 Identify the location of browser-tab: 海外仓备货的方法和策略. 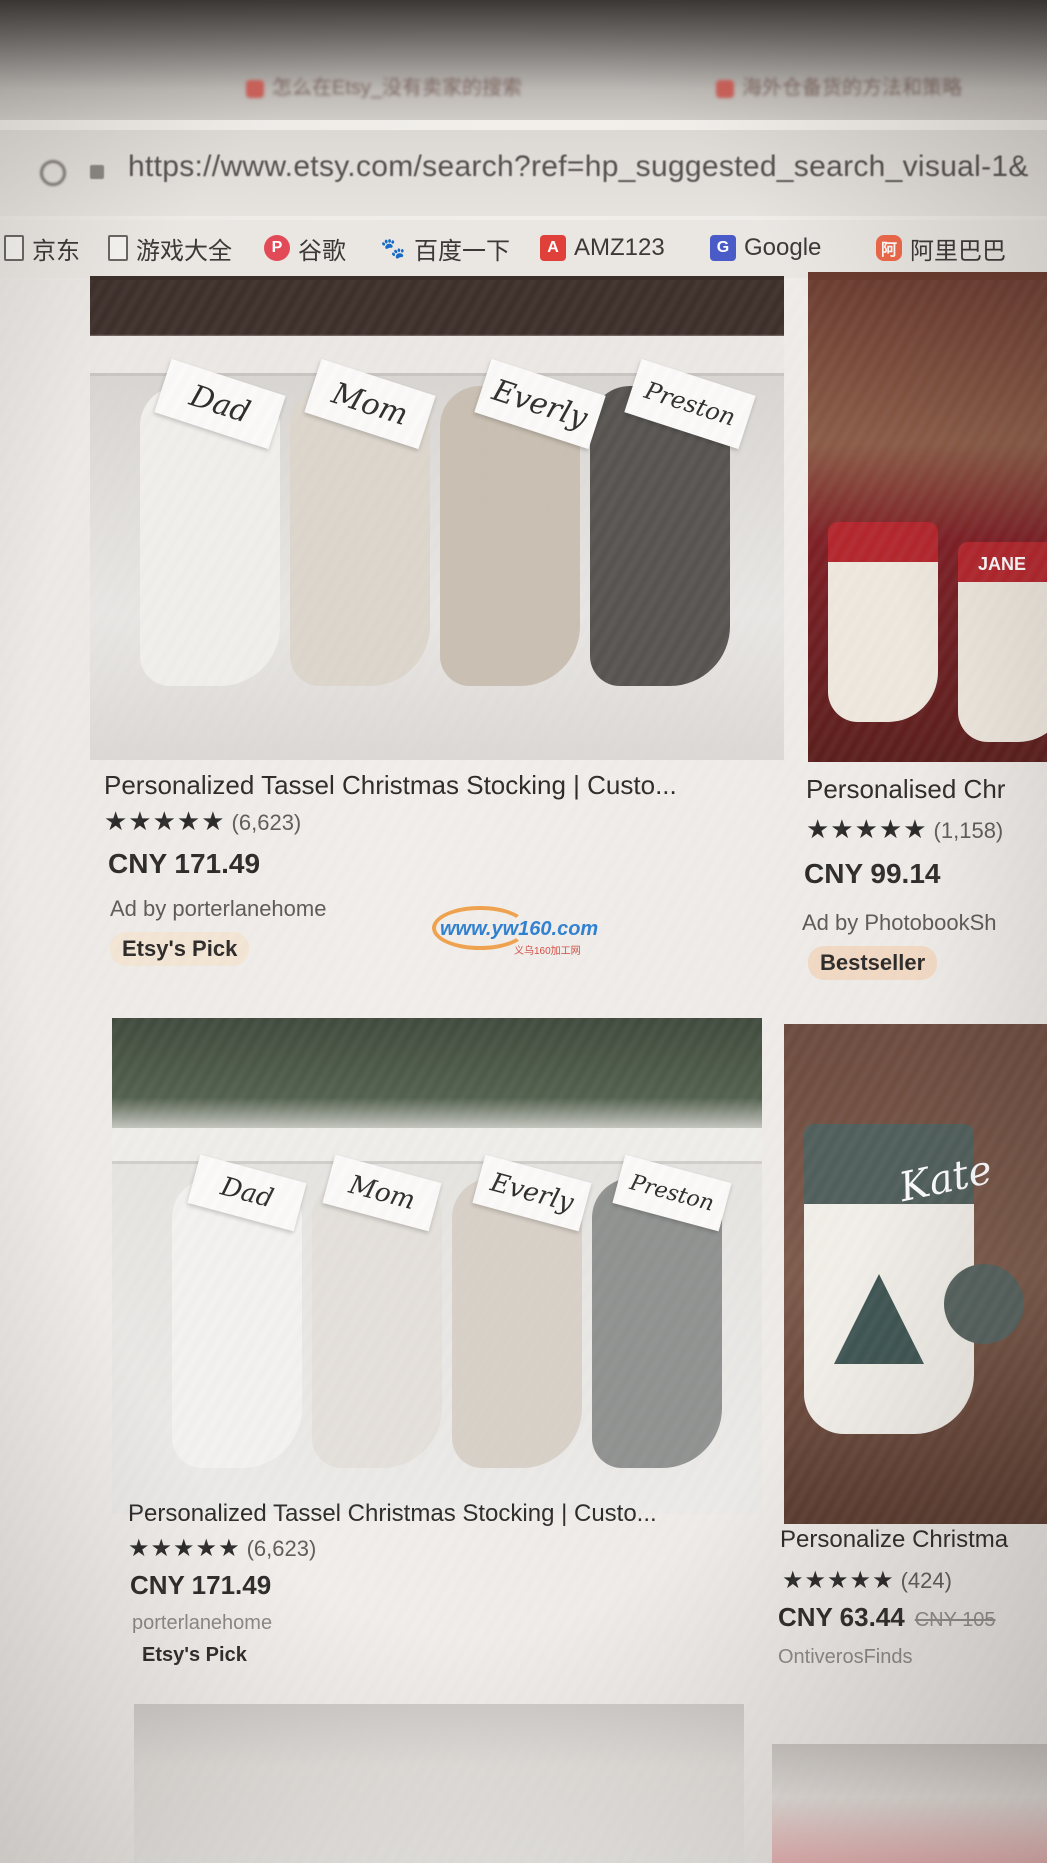
(839, 88).